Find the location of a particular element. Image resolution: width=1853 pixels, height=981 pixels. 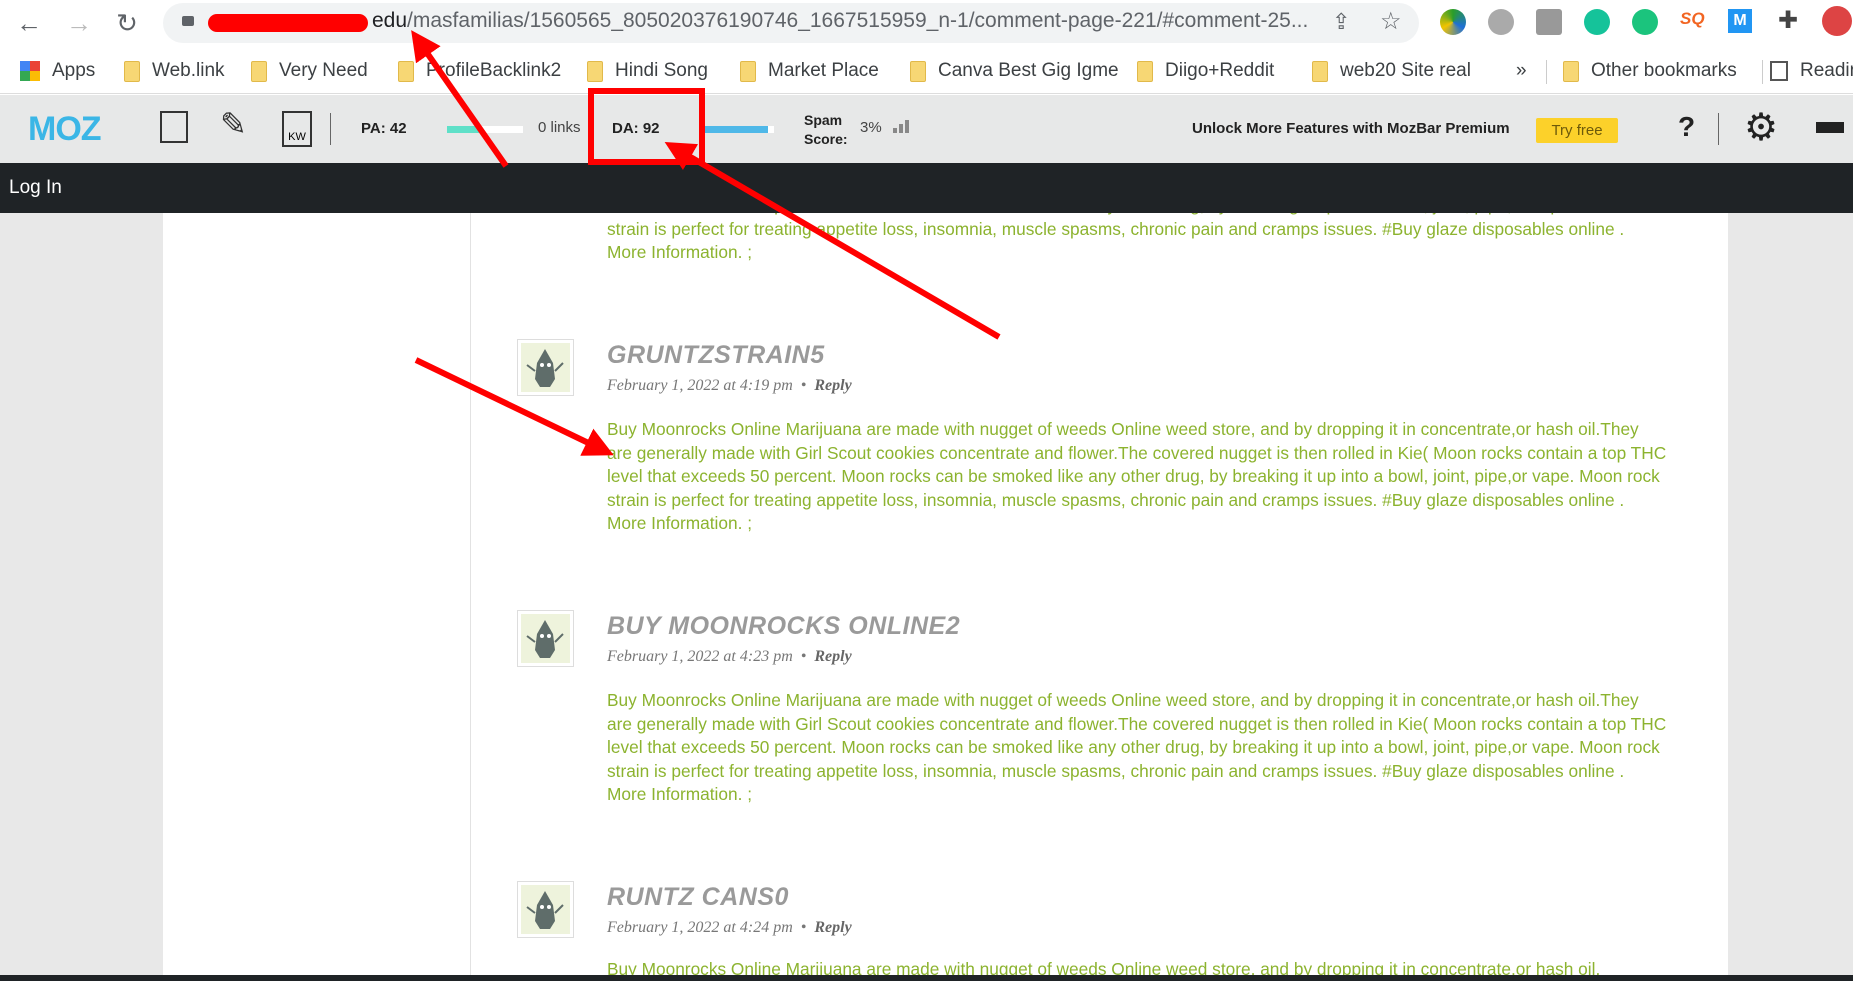

reading-list: Readin is located at coordinates (1811, 71).